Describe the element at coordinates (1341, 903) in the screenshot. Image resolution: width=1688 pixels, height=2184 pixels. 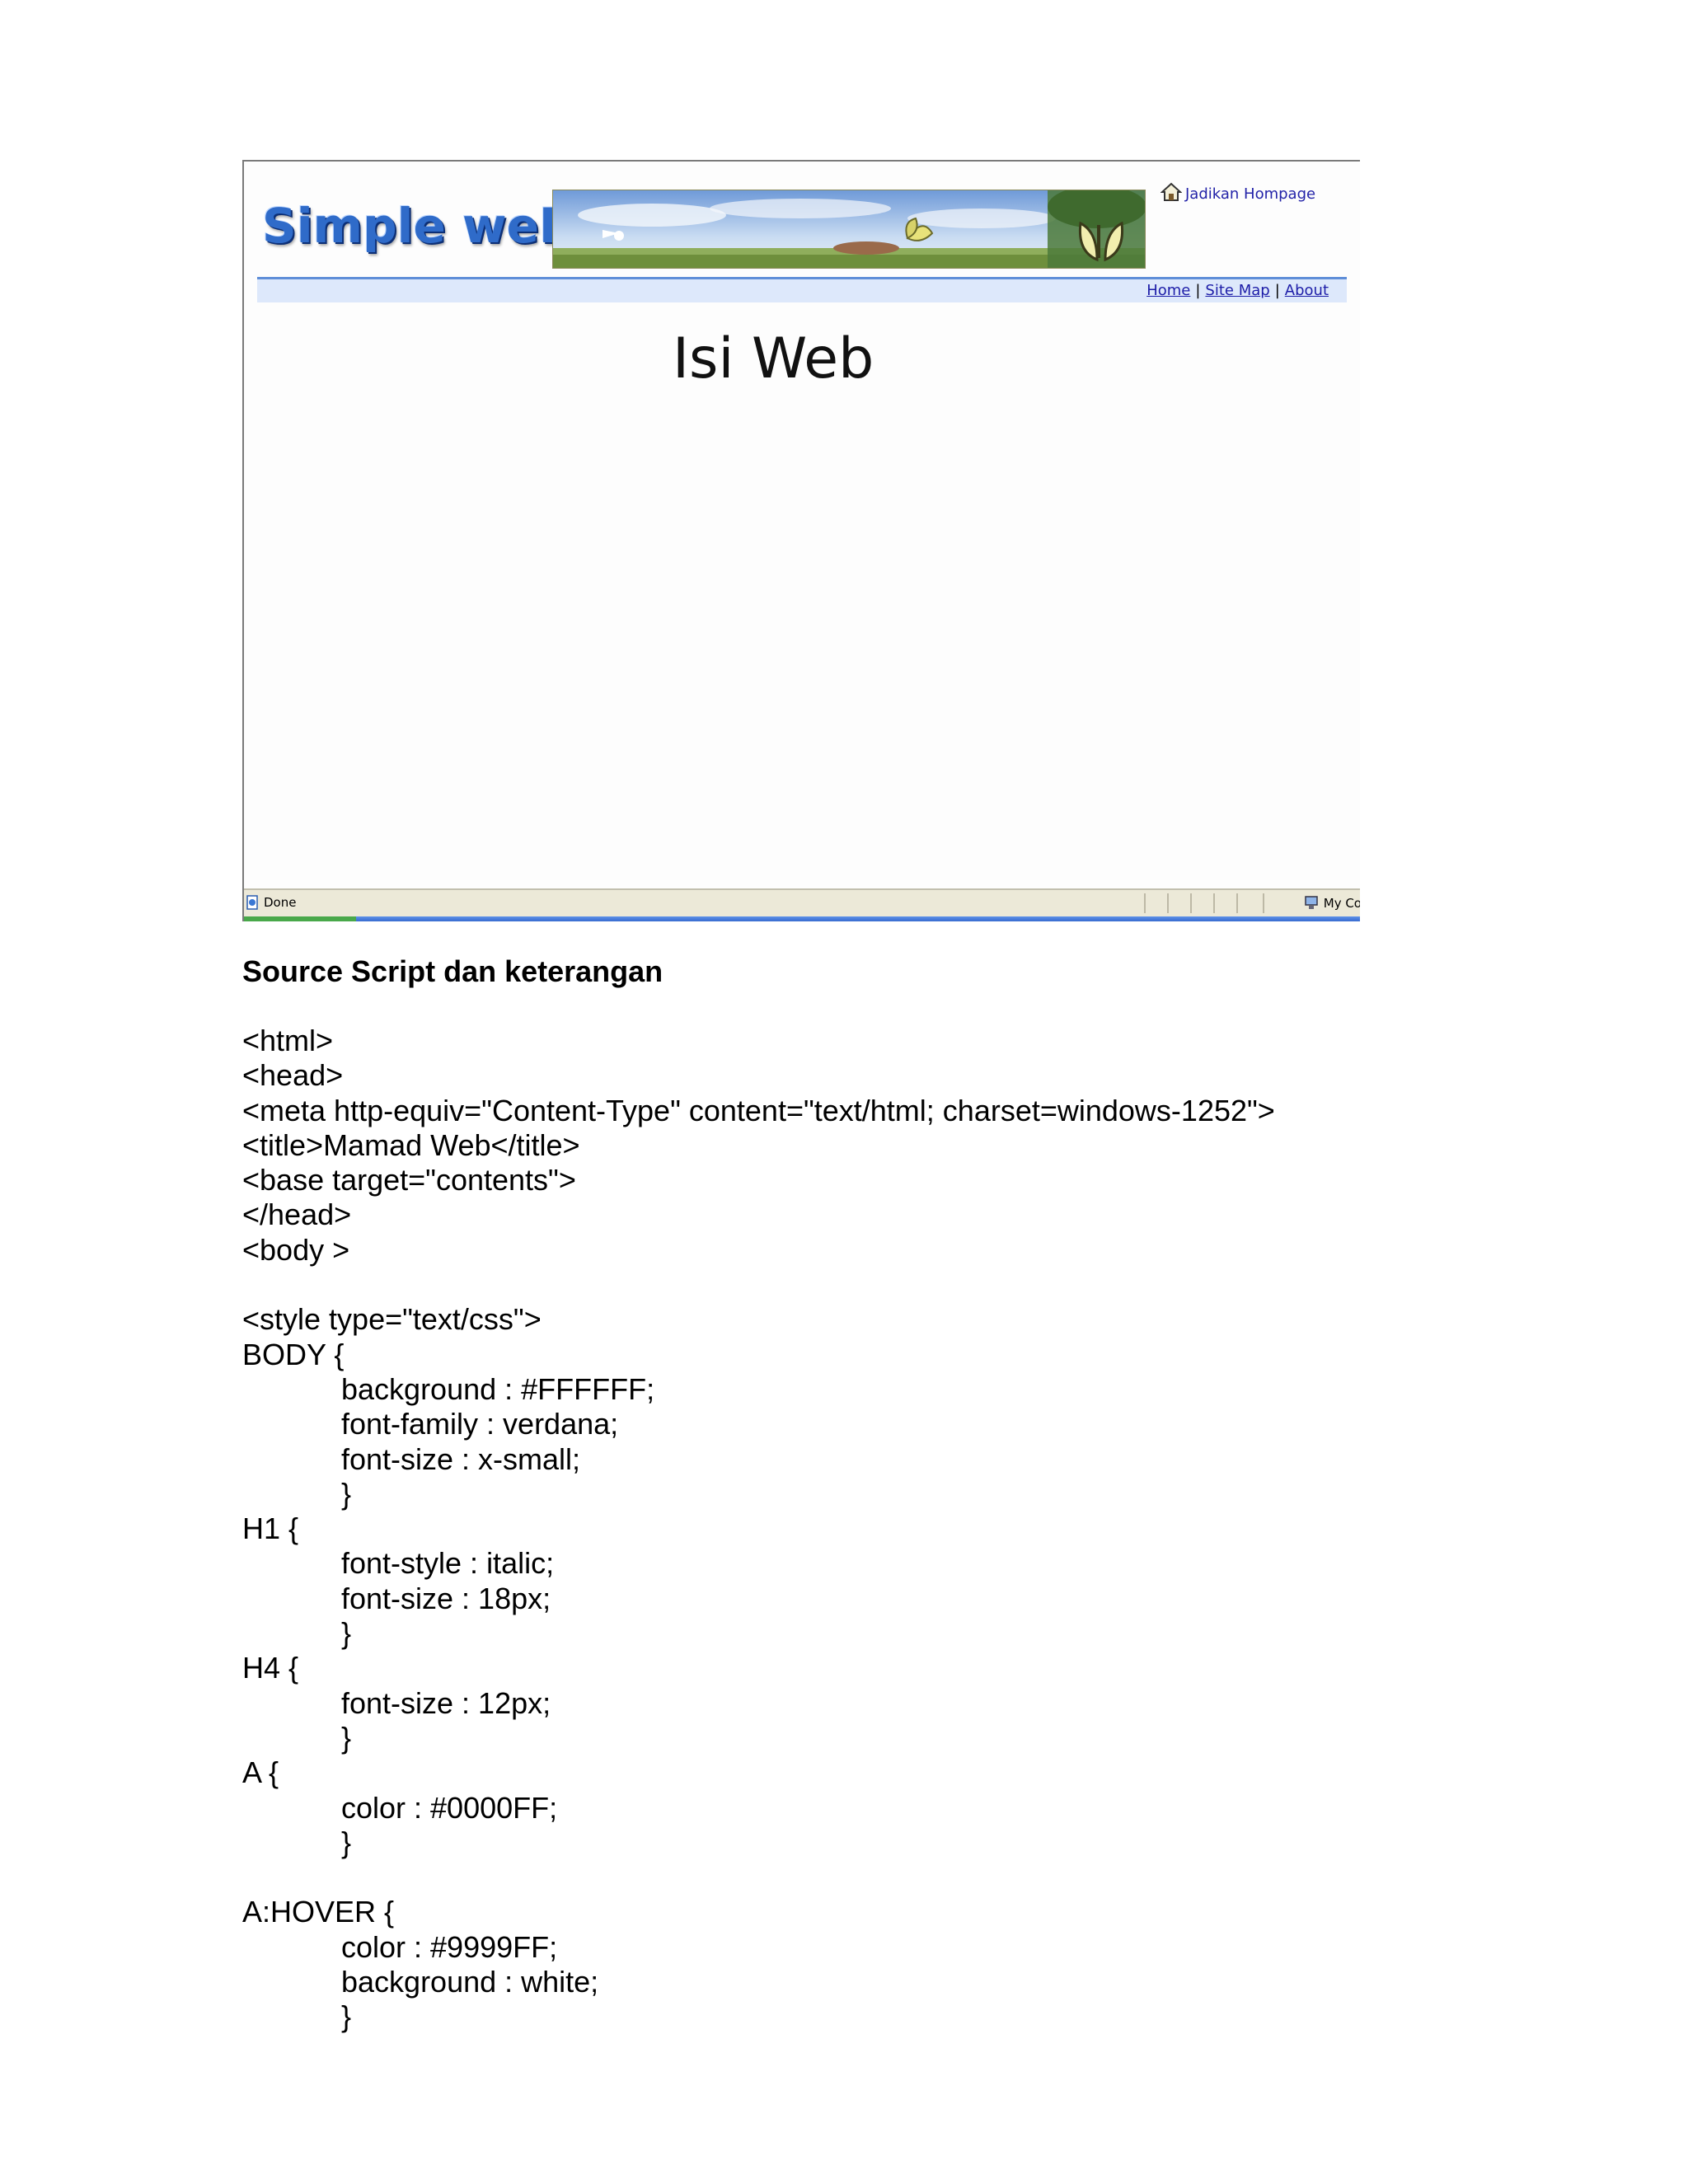
I see `zone-text: My Co` at that location.